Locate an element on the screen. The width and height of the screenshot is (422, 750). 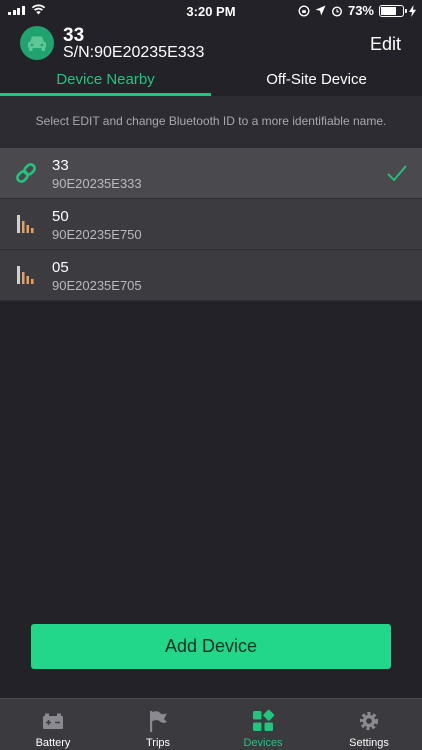
battery-status-icon is located at coordinates (393, 10).